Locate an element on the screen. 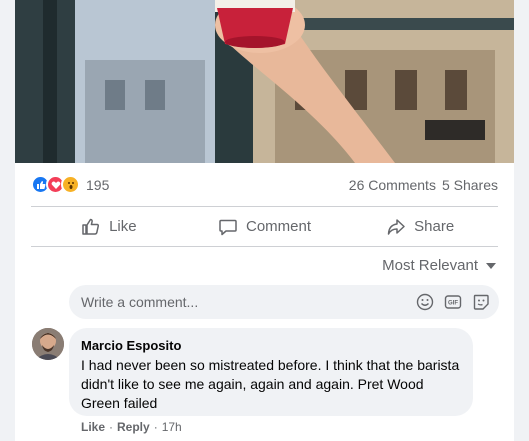 This screenshot has height=441, width=529. comment-sort-dropdown: Most Relevant is located at coordinates (439, 265).